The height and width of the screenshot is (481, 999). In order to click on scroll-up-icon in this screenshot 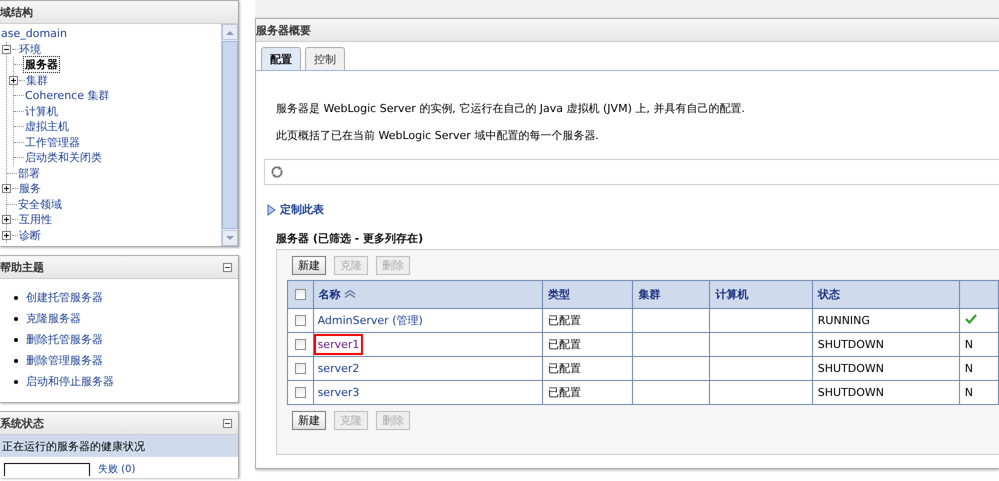, I will do `click(230, 32)`.